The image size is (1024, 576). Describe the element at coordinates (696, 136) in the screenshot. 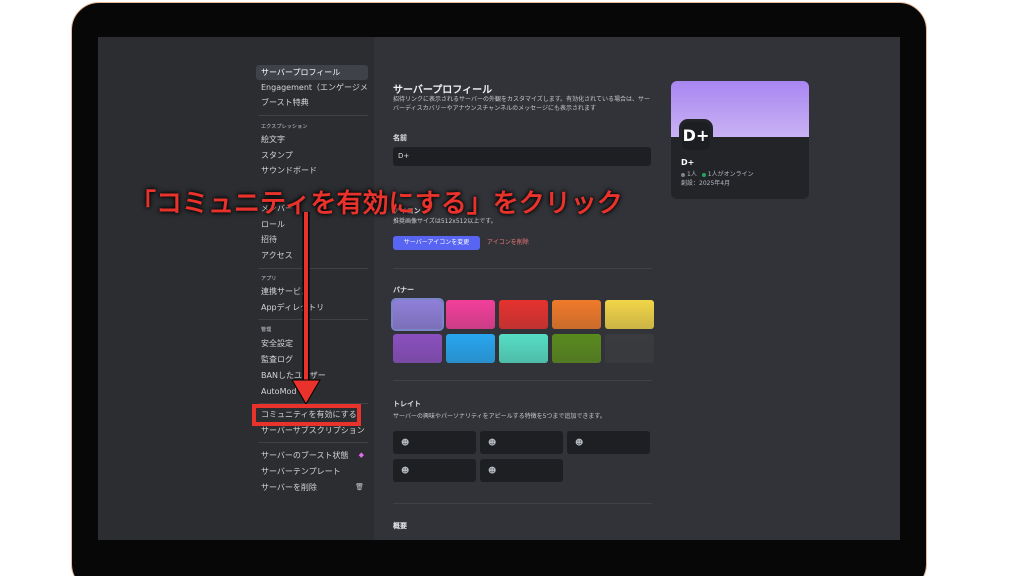

I see `server-avatar: D+` at that location.